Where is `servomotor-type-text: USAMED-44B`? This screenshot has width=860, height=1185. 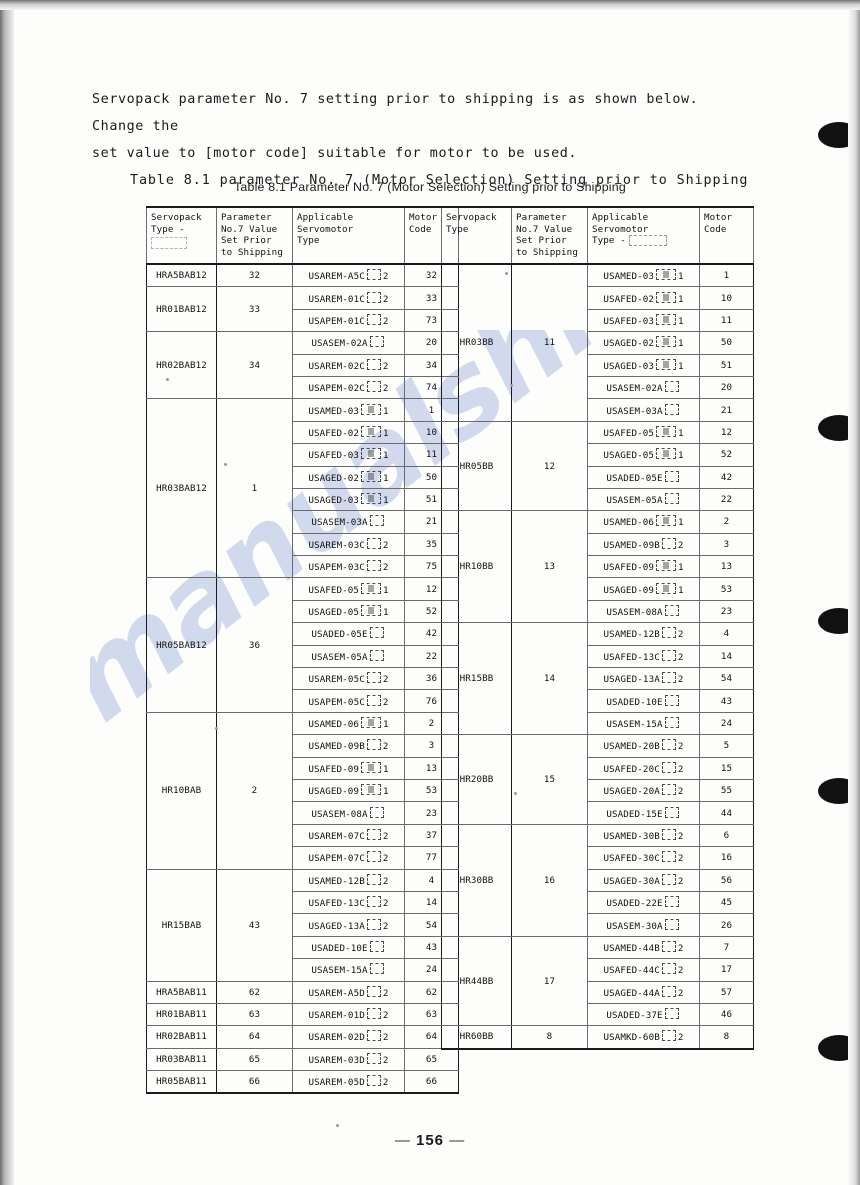 servomotor-type-text: USAMED-44B is located at coordinates (631, 948).